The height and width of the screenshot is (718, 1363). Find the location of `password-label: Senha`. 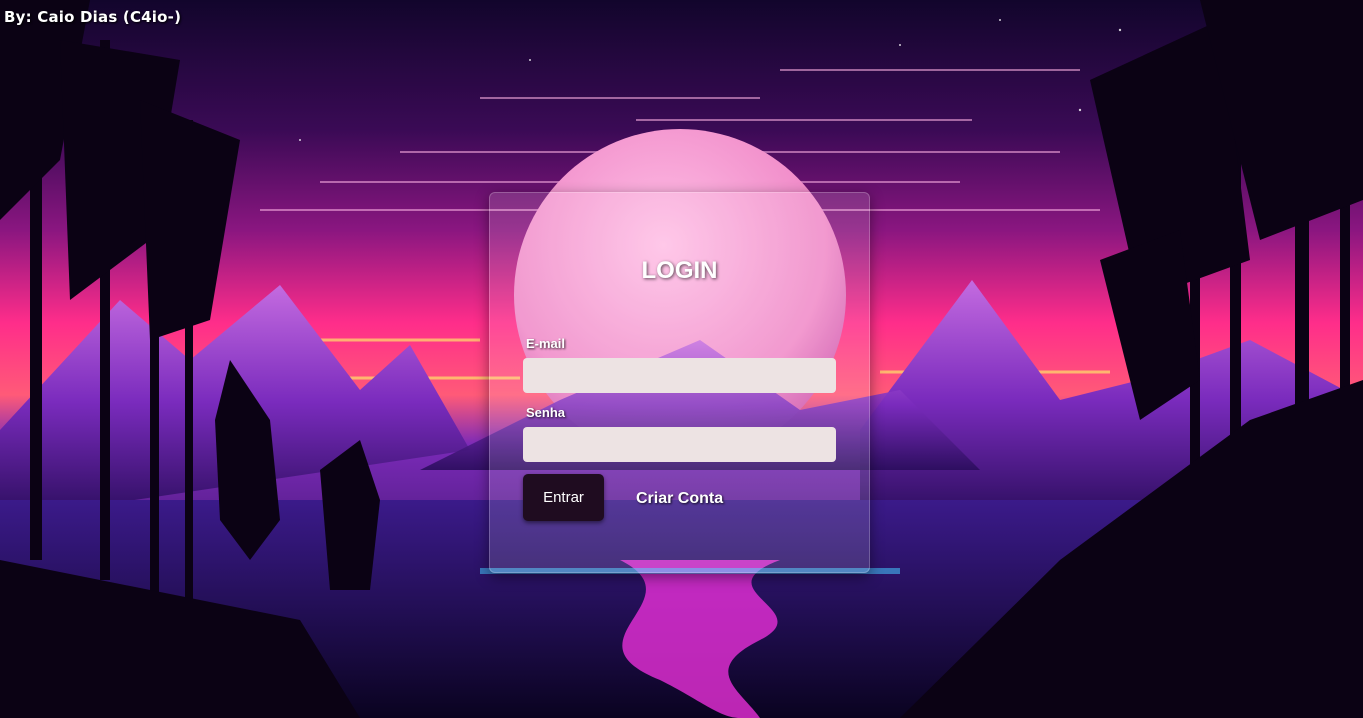

password-label: Senha is located at coordinates (546, 412).